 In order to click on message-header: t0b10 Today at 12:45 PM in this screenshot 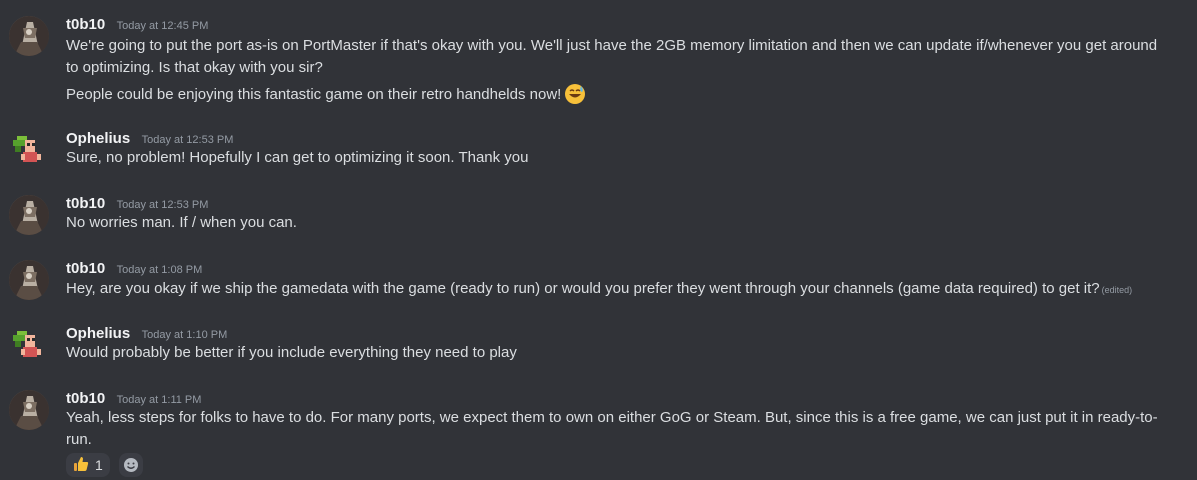, I will do `click(137, 26)`.